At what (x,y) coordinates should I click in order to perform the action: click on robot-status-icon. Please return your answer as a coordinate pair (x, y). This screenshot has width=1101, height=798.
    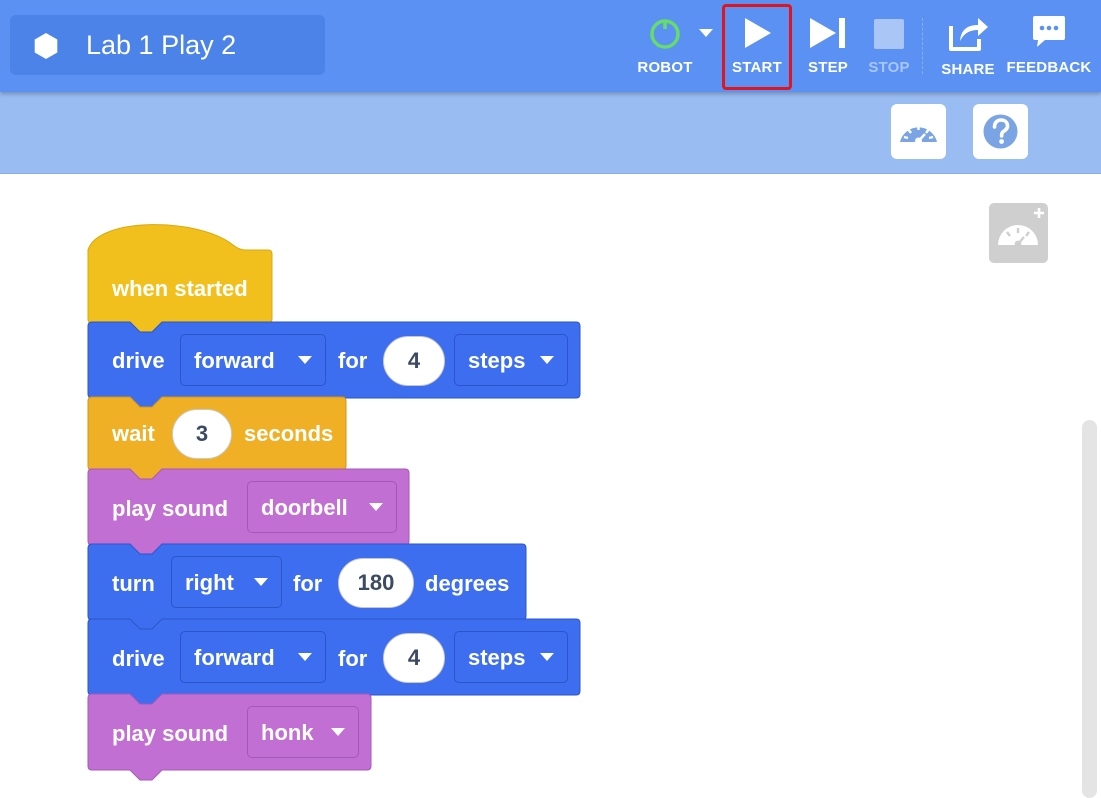
    Looking at the image, I should click on (665, 34).